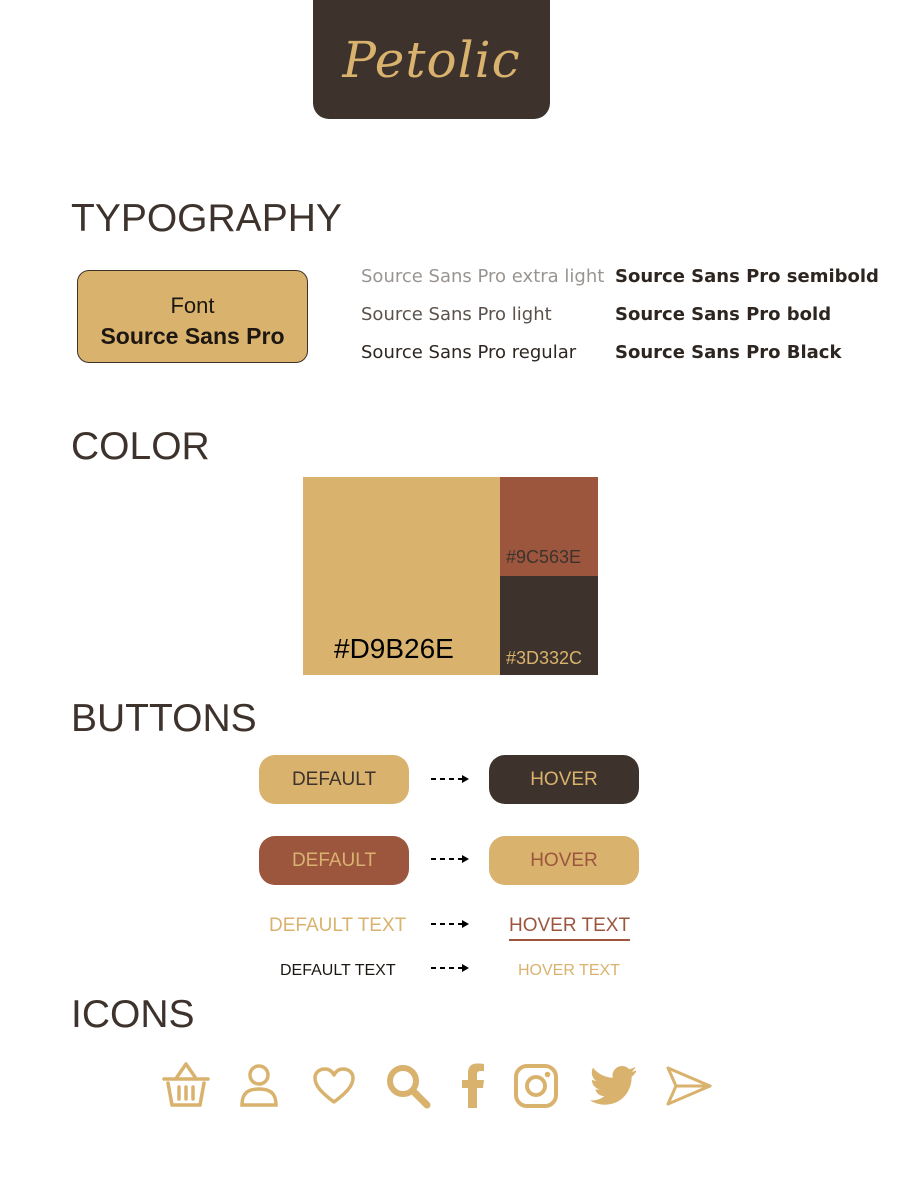 This screenshot has height=1200, width=900. What do you see at coordinates (334, 860) in the screenshot?
I see `secondary-default-button: DEFAULT` at bounding box center [334, 860].